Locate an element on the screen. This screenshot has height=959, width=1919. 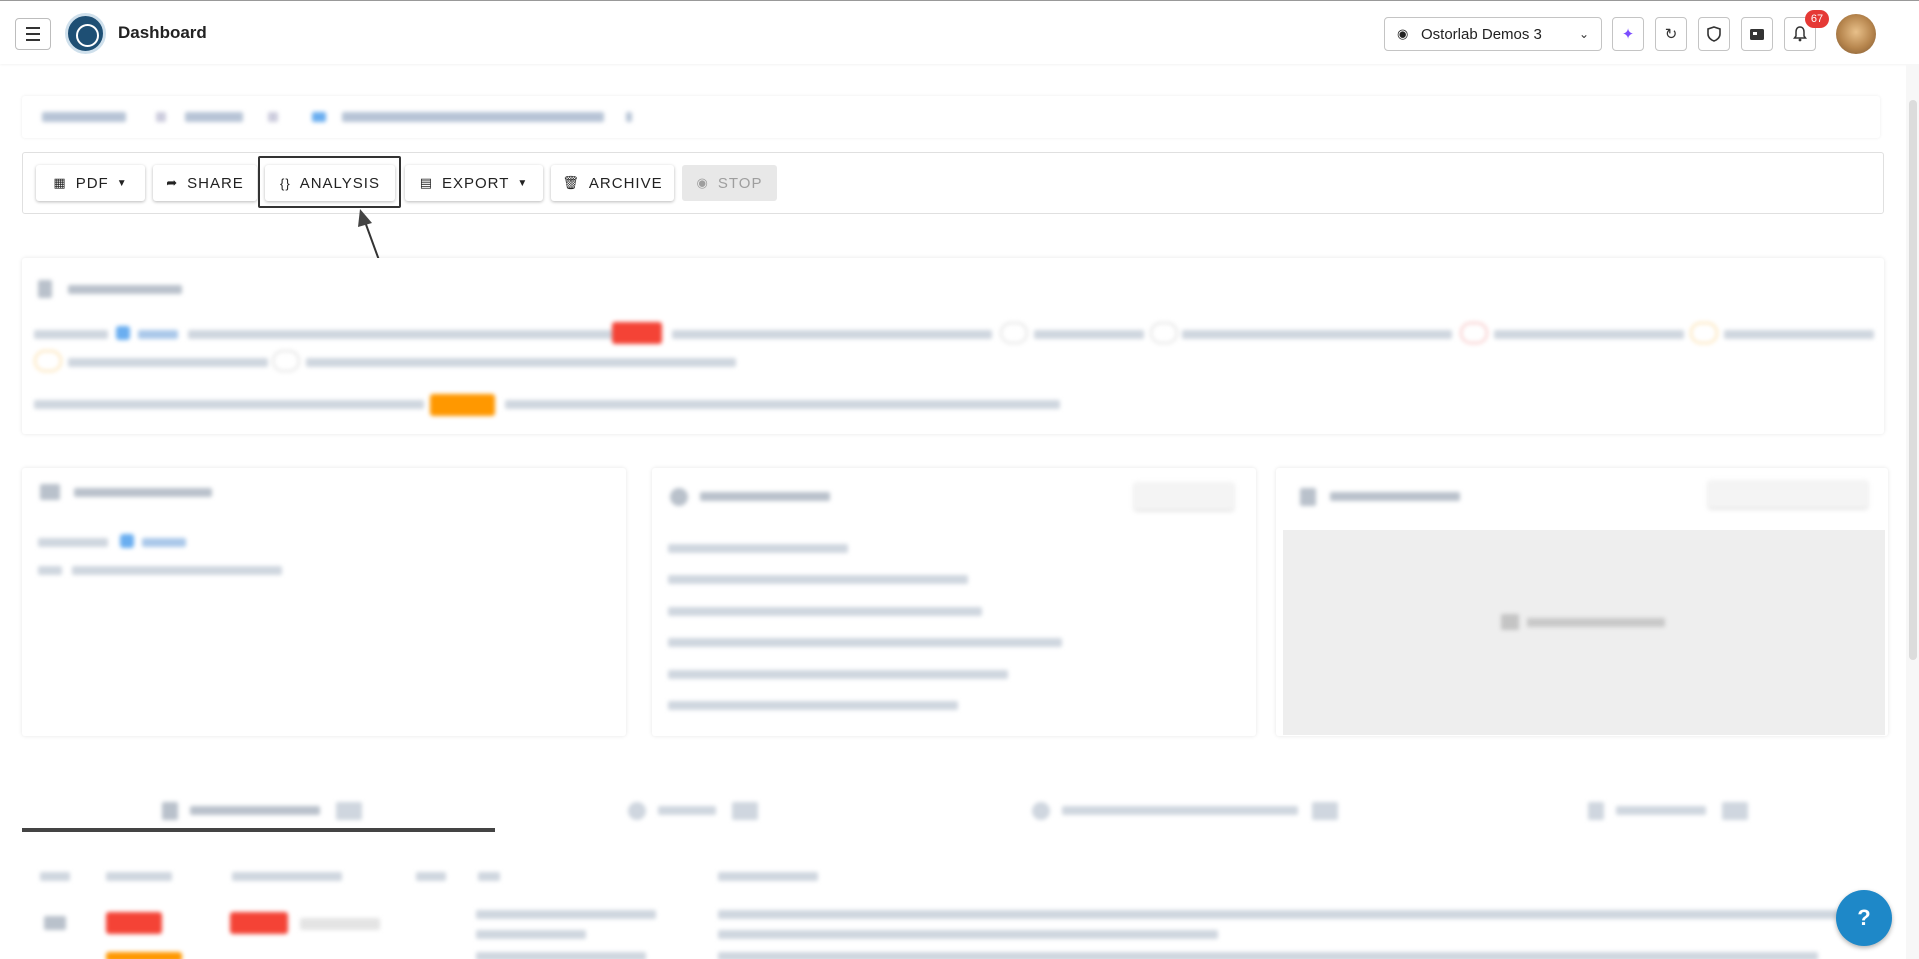
severity-badge is located at coordinates (259, 923).